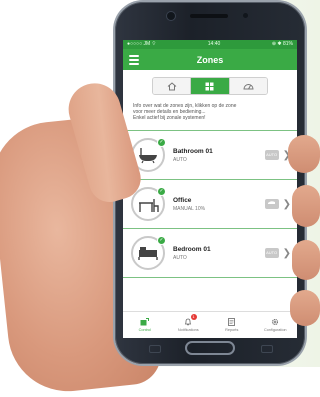 The height and width of the screenshot is (397, 320). Describe the element at coordinates (192, 249) in the screenshot. I see `zone-name: Bedroom 01` at that location.